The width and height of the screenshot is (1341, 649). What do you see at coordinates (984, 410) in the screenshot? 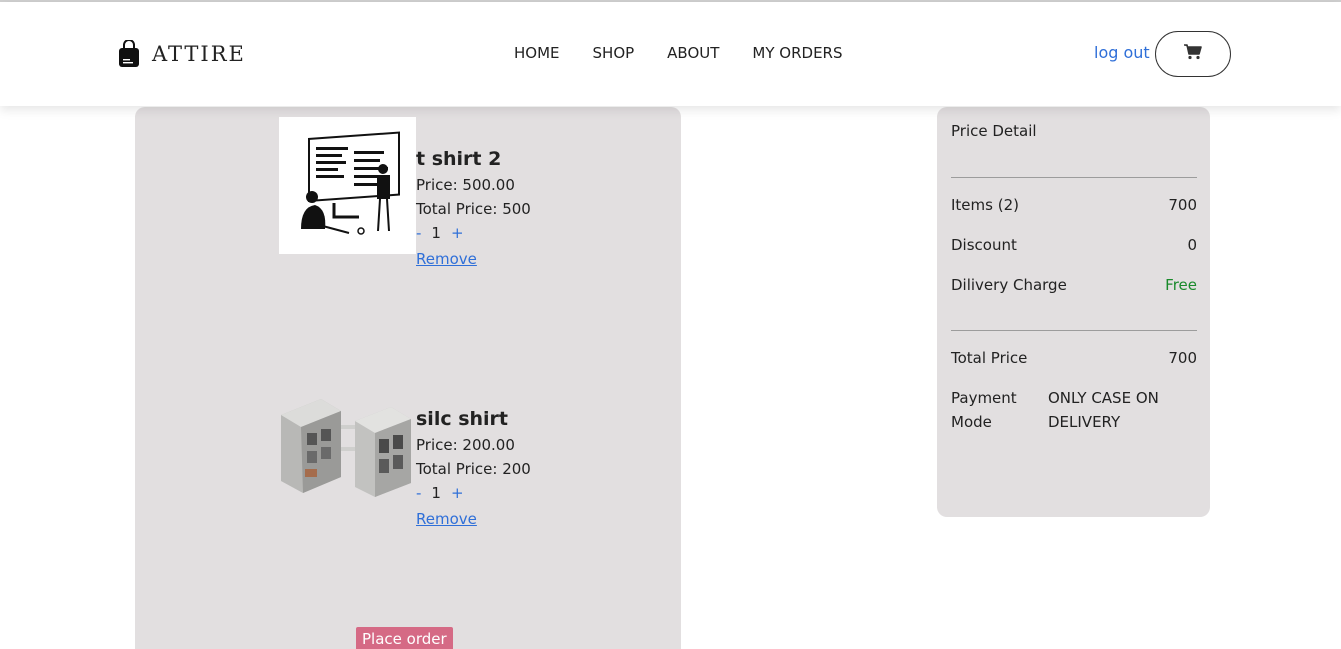
I see `payment-mode-label: Payment Mode` at bounding box center [984, 410].